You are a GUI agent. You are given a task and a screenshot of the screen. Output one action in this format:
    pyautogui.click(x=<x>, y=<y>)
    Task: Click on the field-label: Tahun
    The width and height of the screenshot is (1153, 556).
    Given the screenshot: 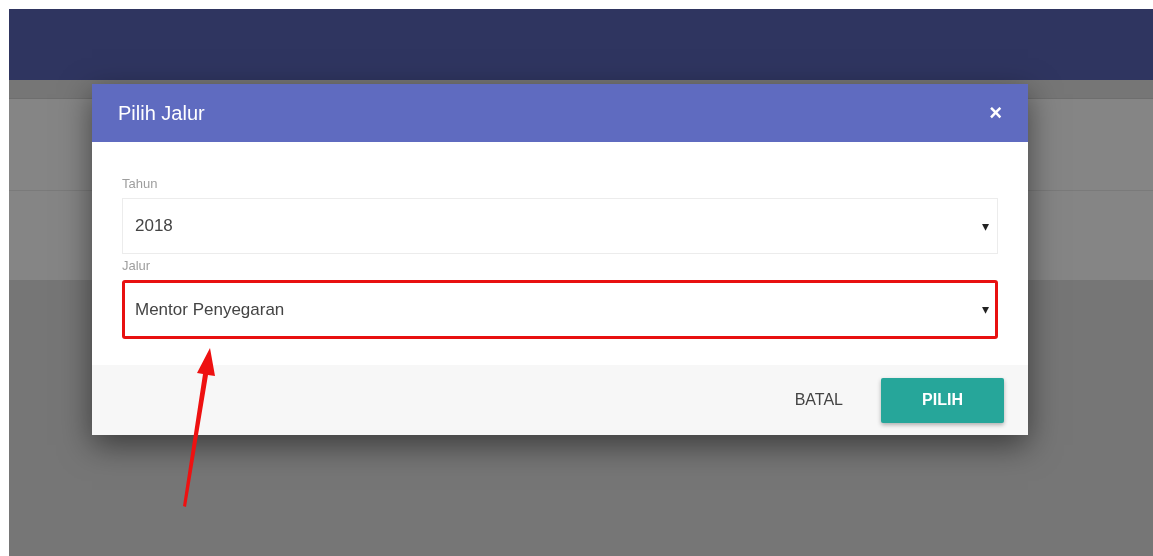 What is the action you would take?
    pyautogui.click(x=140, y=184)
    